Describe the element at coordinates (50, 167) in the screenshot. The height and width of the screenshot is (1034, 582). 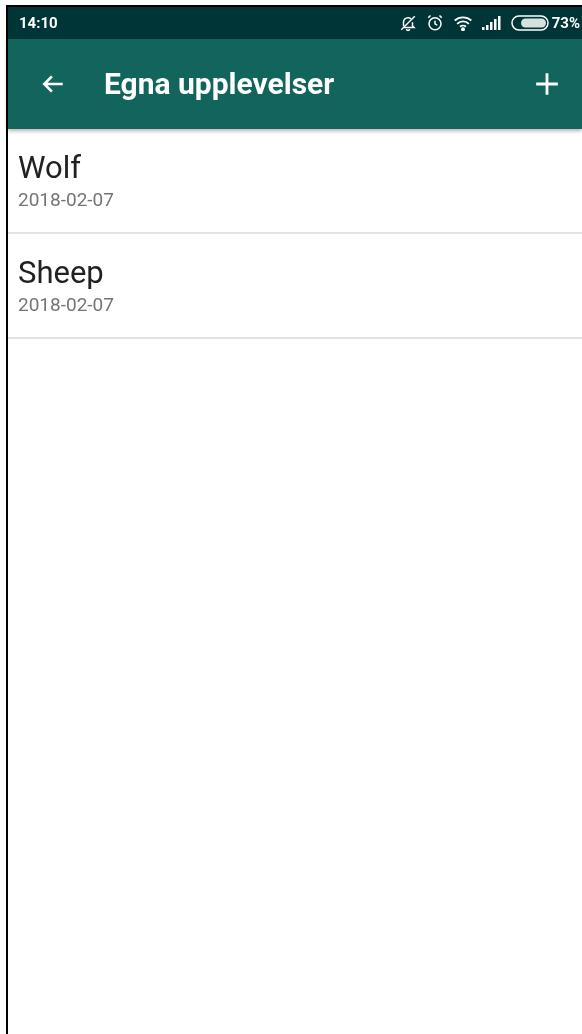
I see `item-title: Wolf` at that location.